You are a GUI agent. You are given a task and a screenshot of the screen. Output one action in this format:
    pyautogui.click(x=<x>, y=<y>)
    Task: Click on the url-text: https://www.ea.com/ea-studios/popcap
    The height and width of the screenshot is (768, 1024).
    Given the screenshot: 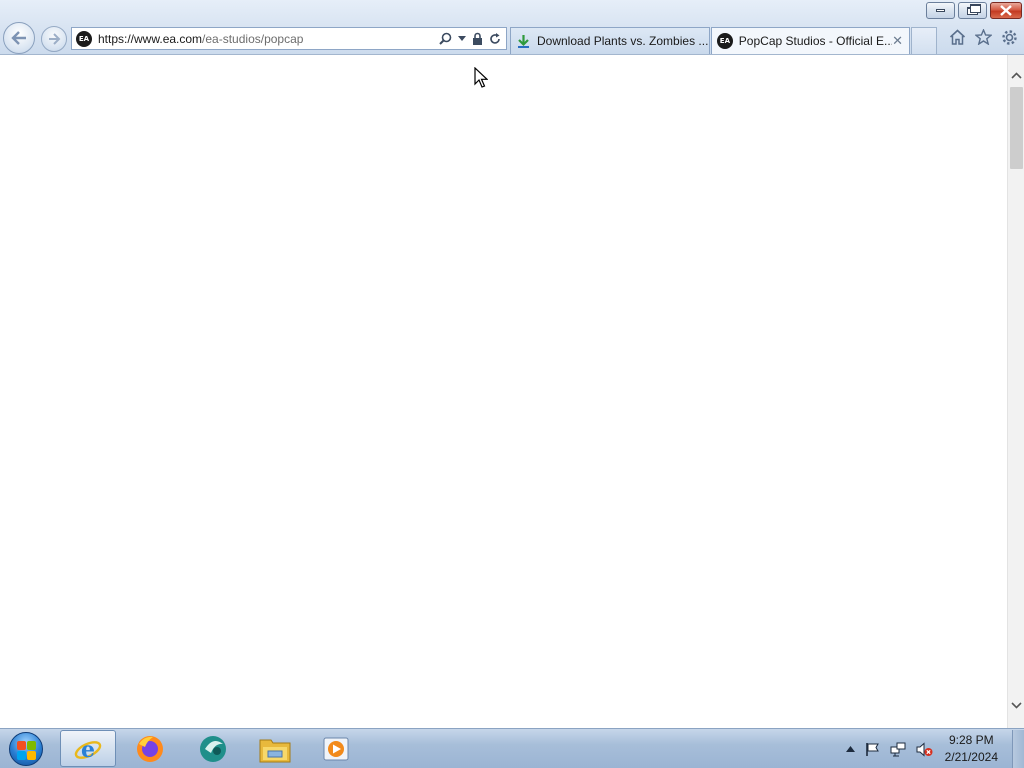 What is the action you would take?
    pyautogui.click(x=200, y=39)
    